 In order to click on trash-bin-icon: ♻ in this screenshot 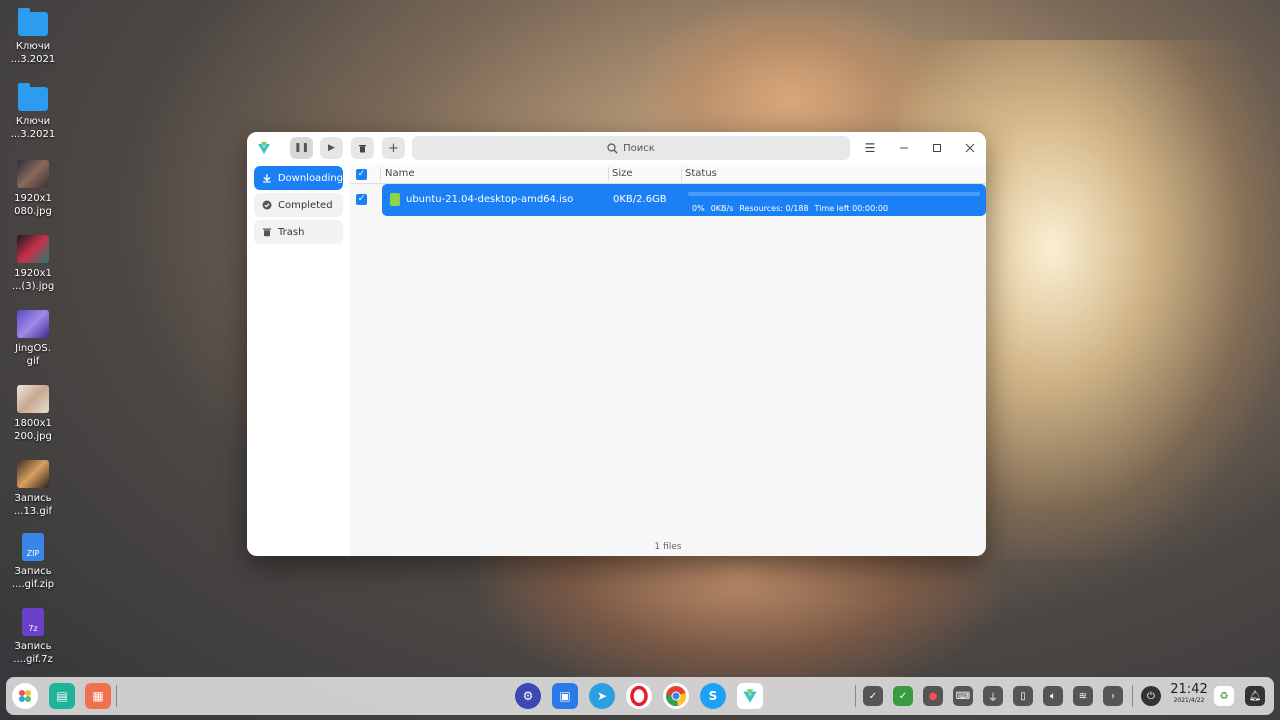, I will do `click(1224, 696)`.